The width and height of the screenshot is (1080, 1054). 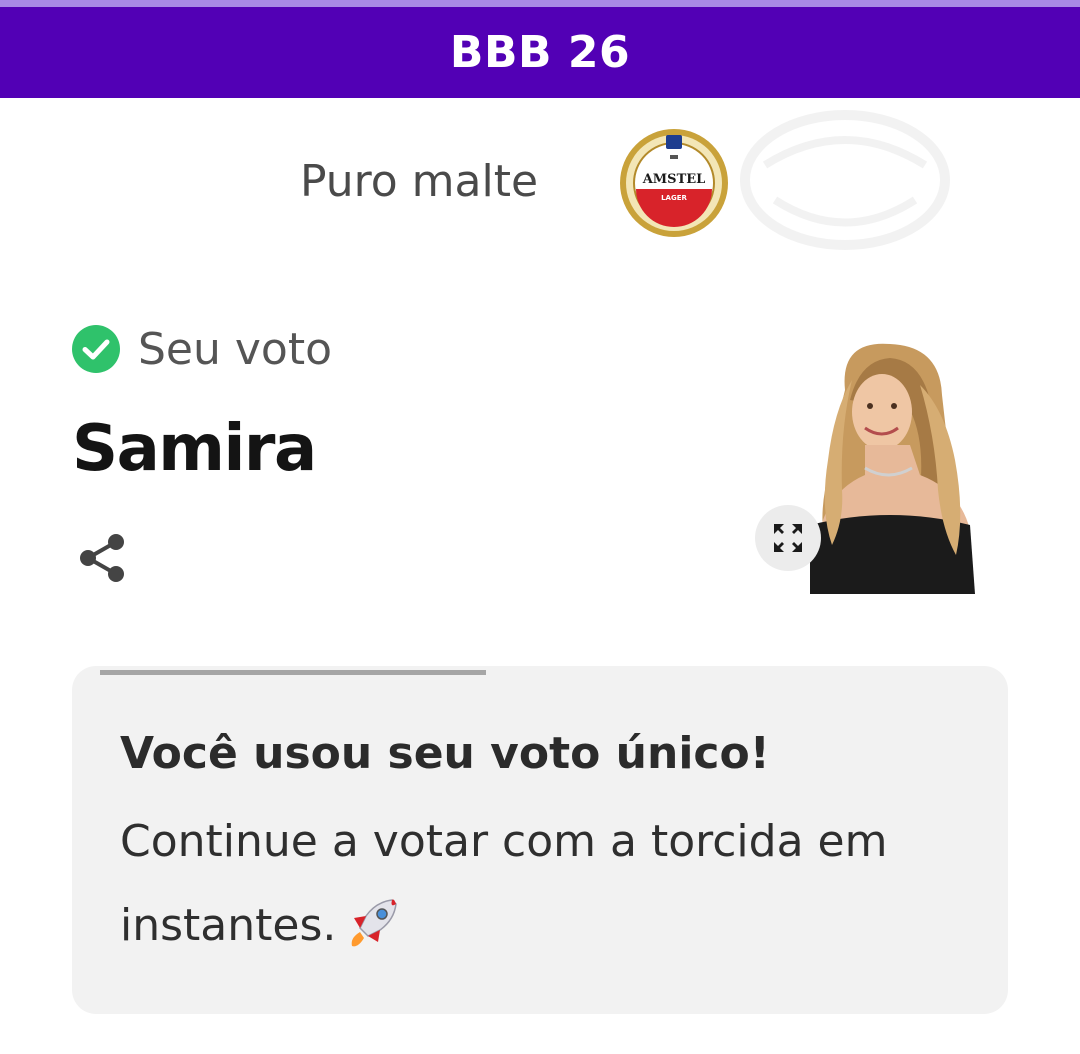 I want to click on check-circle-icon, so click(x=96, y=349).